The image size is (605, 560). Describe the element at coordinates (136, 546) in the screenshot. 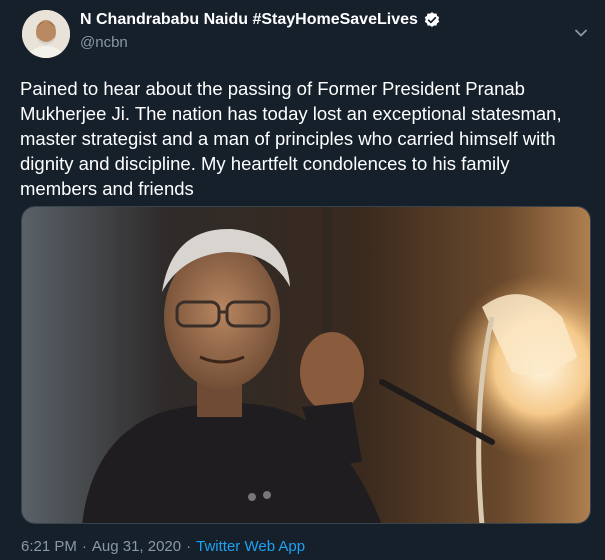

I see `tweet-date: Aug 31, 2020` at that location.